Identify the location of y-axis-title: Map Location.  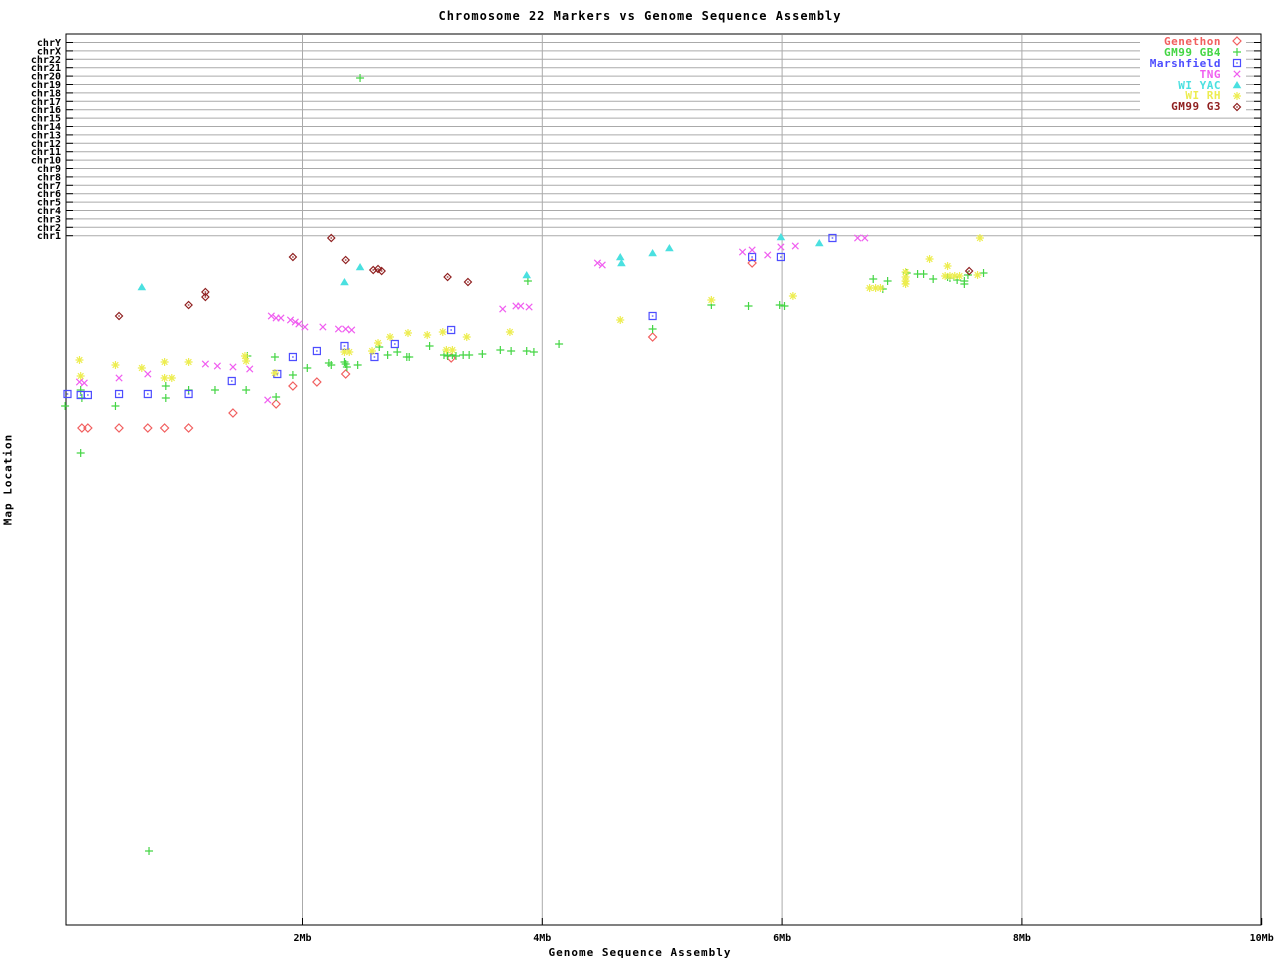
(8, 479).